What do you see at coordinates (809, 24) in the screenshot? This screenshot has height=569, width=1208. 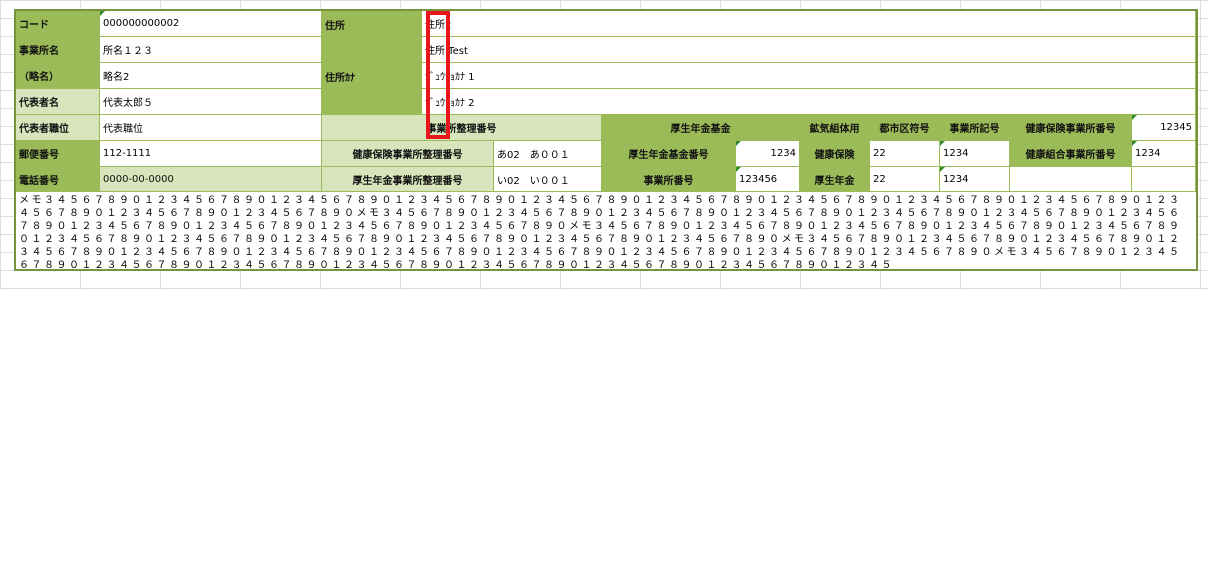 I see `address1-cell: 住所2` at bounding box center [809, 24].